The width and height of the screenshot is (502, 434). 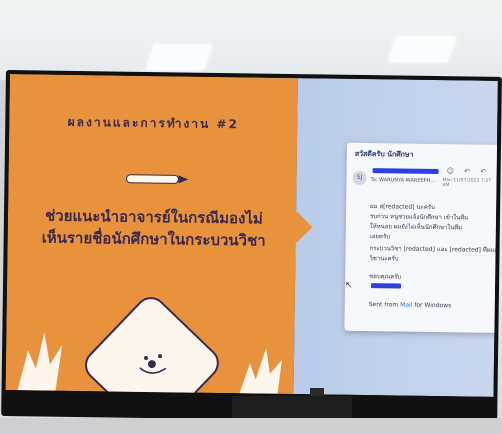 What do you see at coordinates (380, 237) in the screenshot?
I see `email-body-line: เลยครับ` at bounding box center [380, 237].